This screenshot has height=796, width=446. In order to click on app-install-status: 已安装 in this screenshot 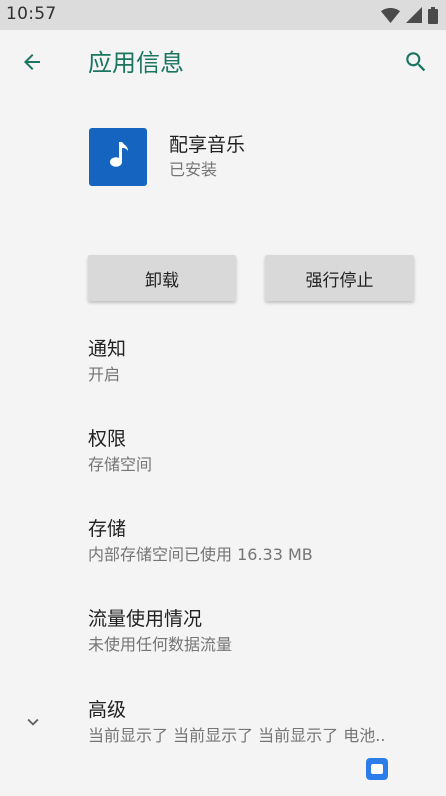, I will do `click(193, 169)`.